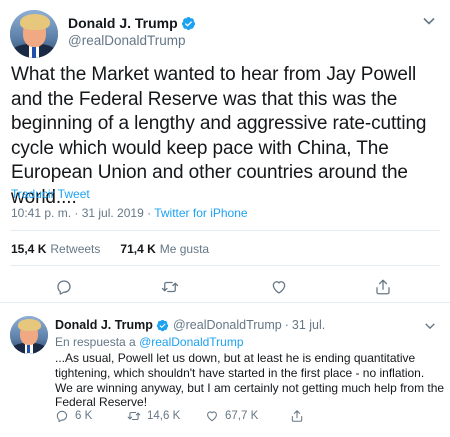  I want to click on reply-retweet-count: 14,6 K, so click(164, 416).